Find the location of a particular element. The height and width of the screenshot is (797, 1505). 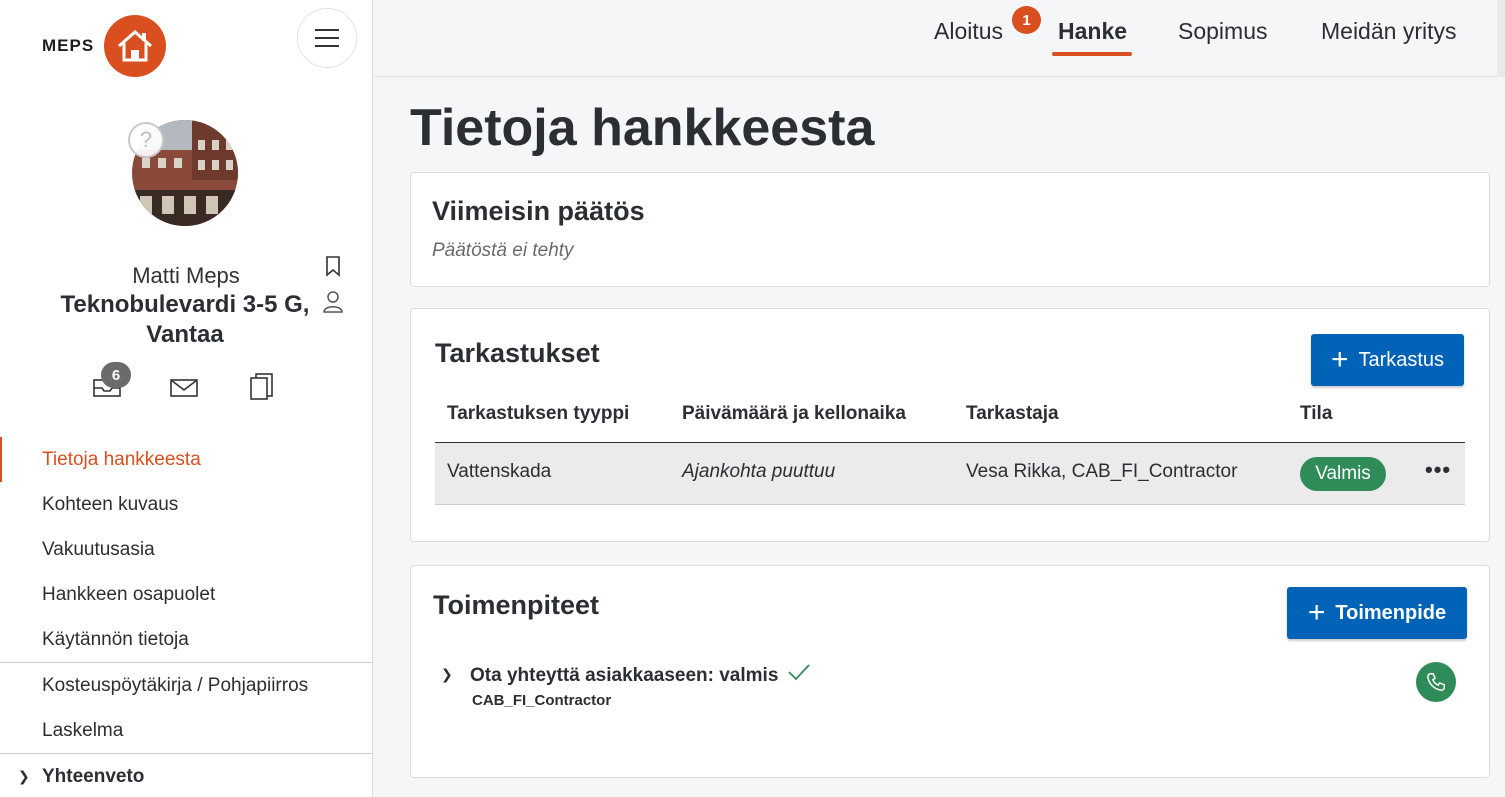

mail-icon is located at coordinates (184, 390).